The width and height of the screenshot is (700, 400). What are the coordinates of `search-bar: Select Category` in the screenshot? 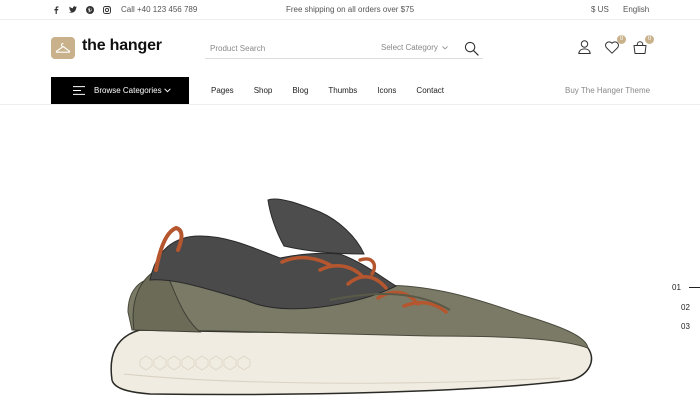 It's located at (344, 48).